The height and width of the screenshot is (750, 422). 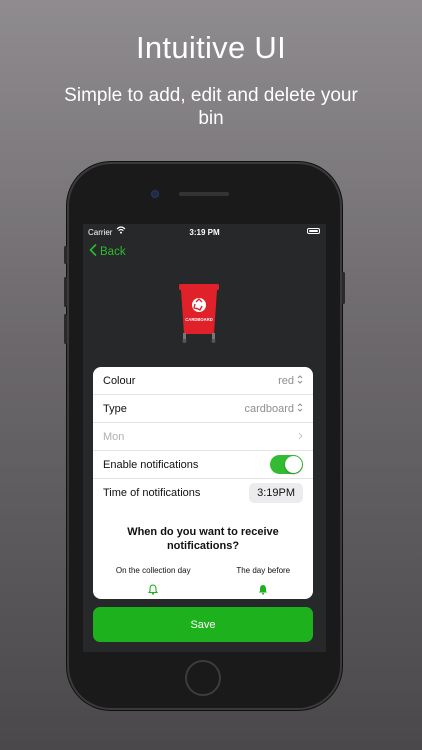 What do you see at coordinates (153, 590) in the screenshot?
I see `bell-icon` at bounding box center [153, 590].